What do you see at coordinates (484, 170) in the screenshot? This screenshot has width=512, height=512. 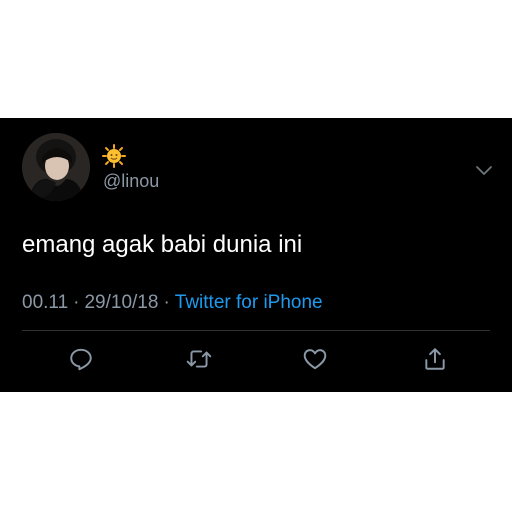 I see `chevron-down-icon` at bounding box center [484, 170].